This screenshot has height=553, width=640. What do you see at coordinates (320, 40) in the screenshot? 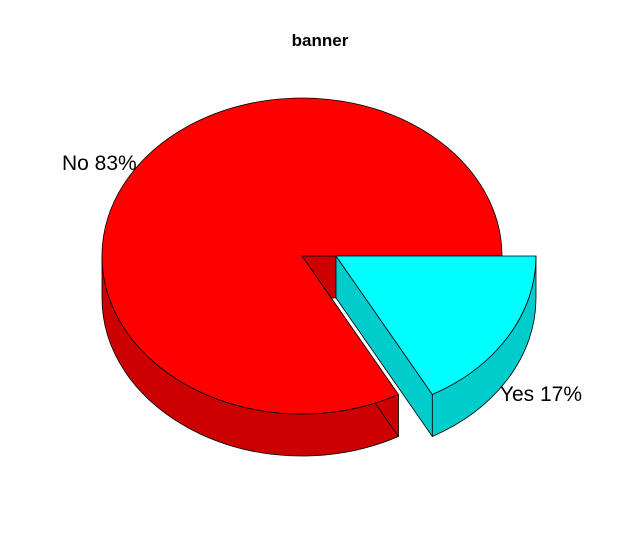
I see `chart-title: banner` at bounding box center [320, 40].